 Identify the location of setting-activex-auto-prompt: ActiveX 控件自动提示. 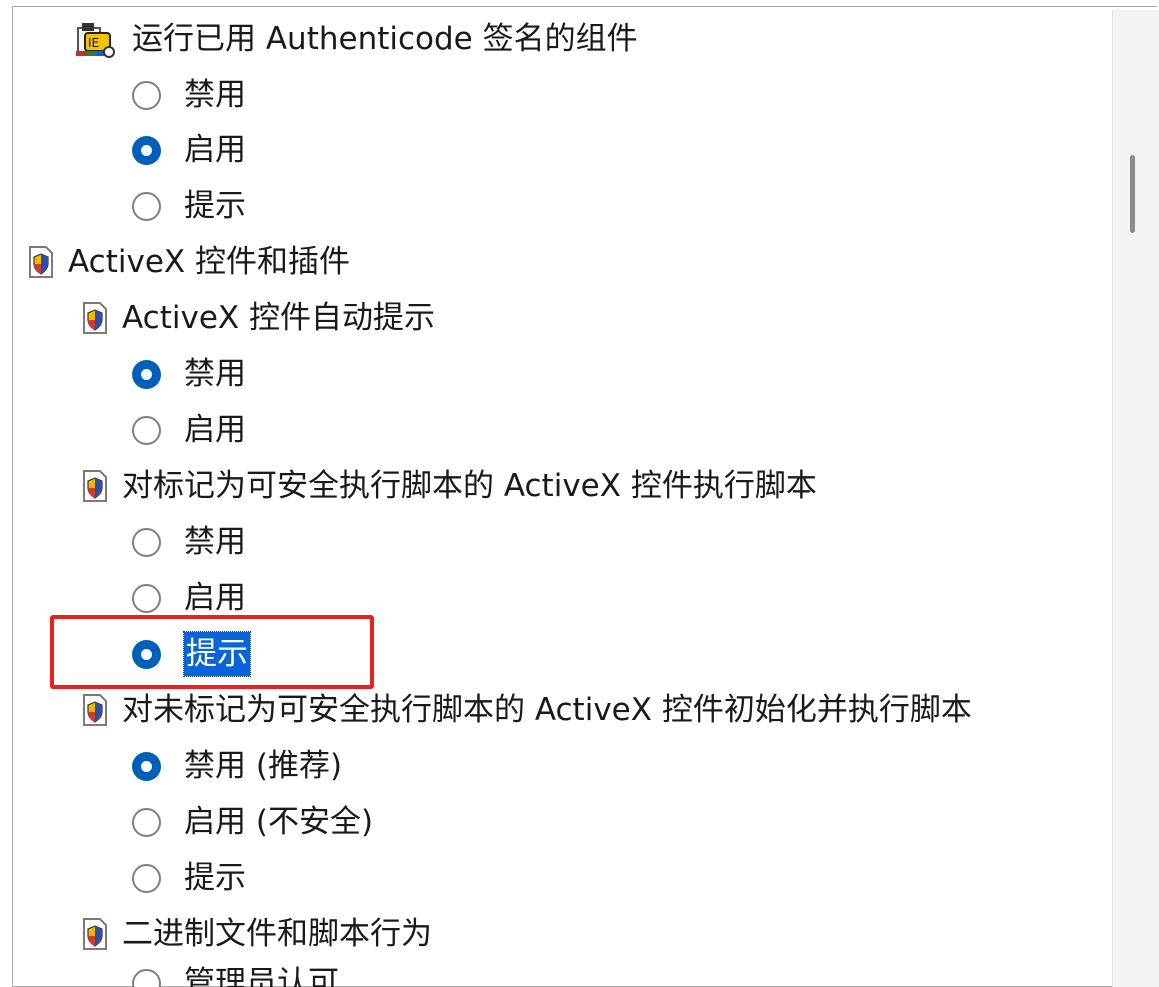
(258, 318).